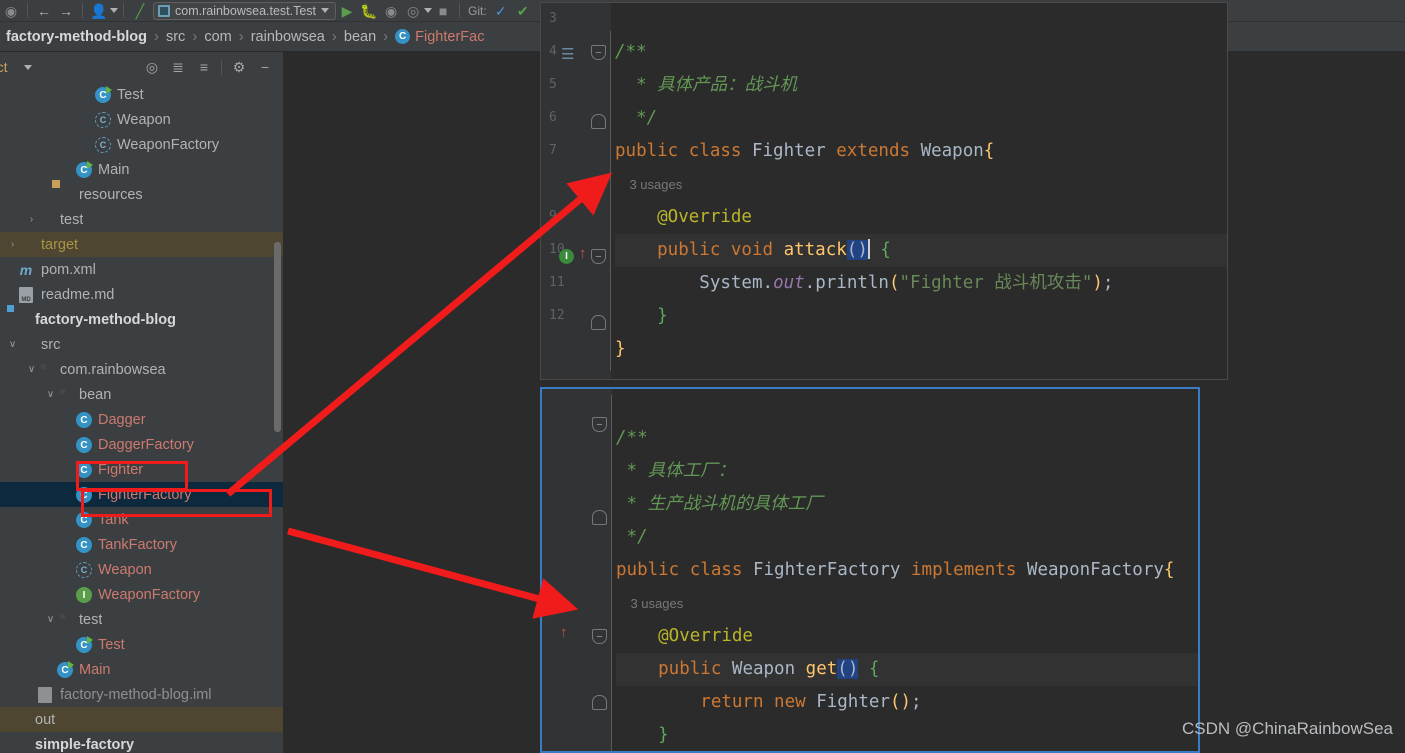 The image size is (1405, 753). Describe the element at coordinates (141, 694) in the screenshot. I see `tree-item-factory-method-blog-iml: factory-method-blog.iml` at that location.